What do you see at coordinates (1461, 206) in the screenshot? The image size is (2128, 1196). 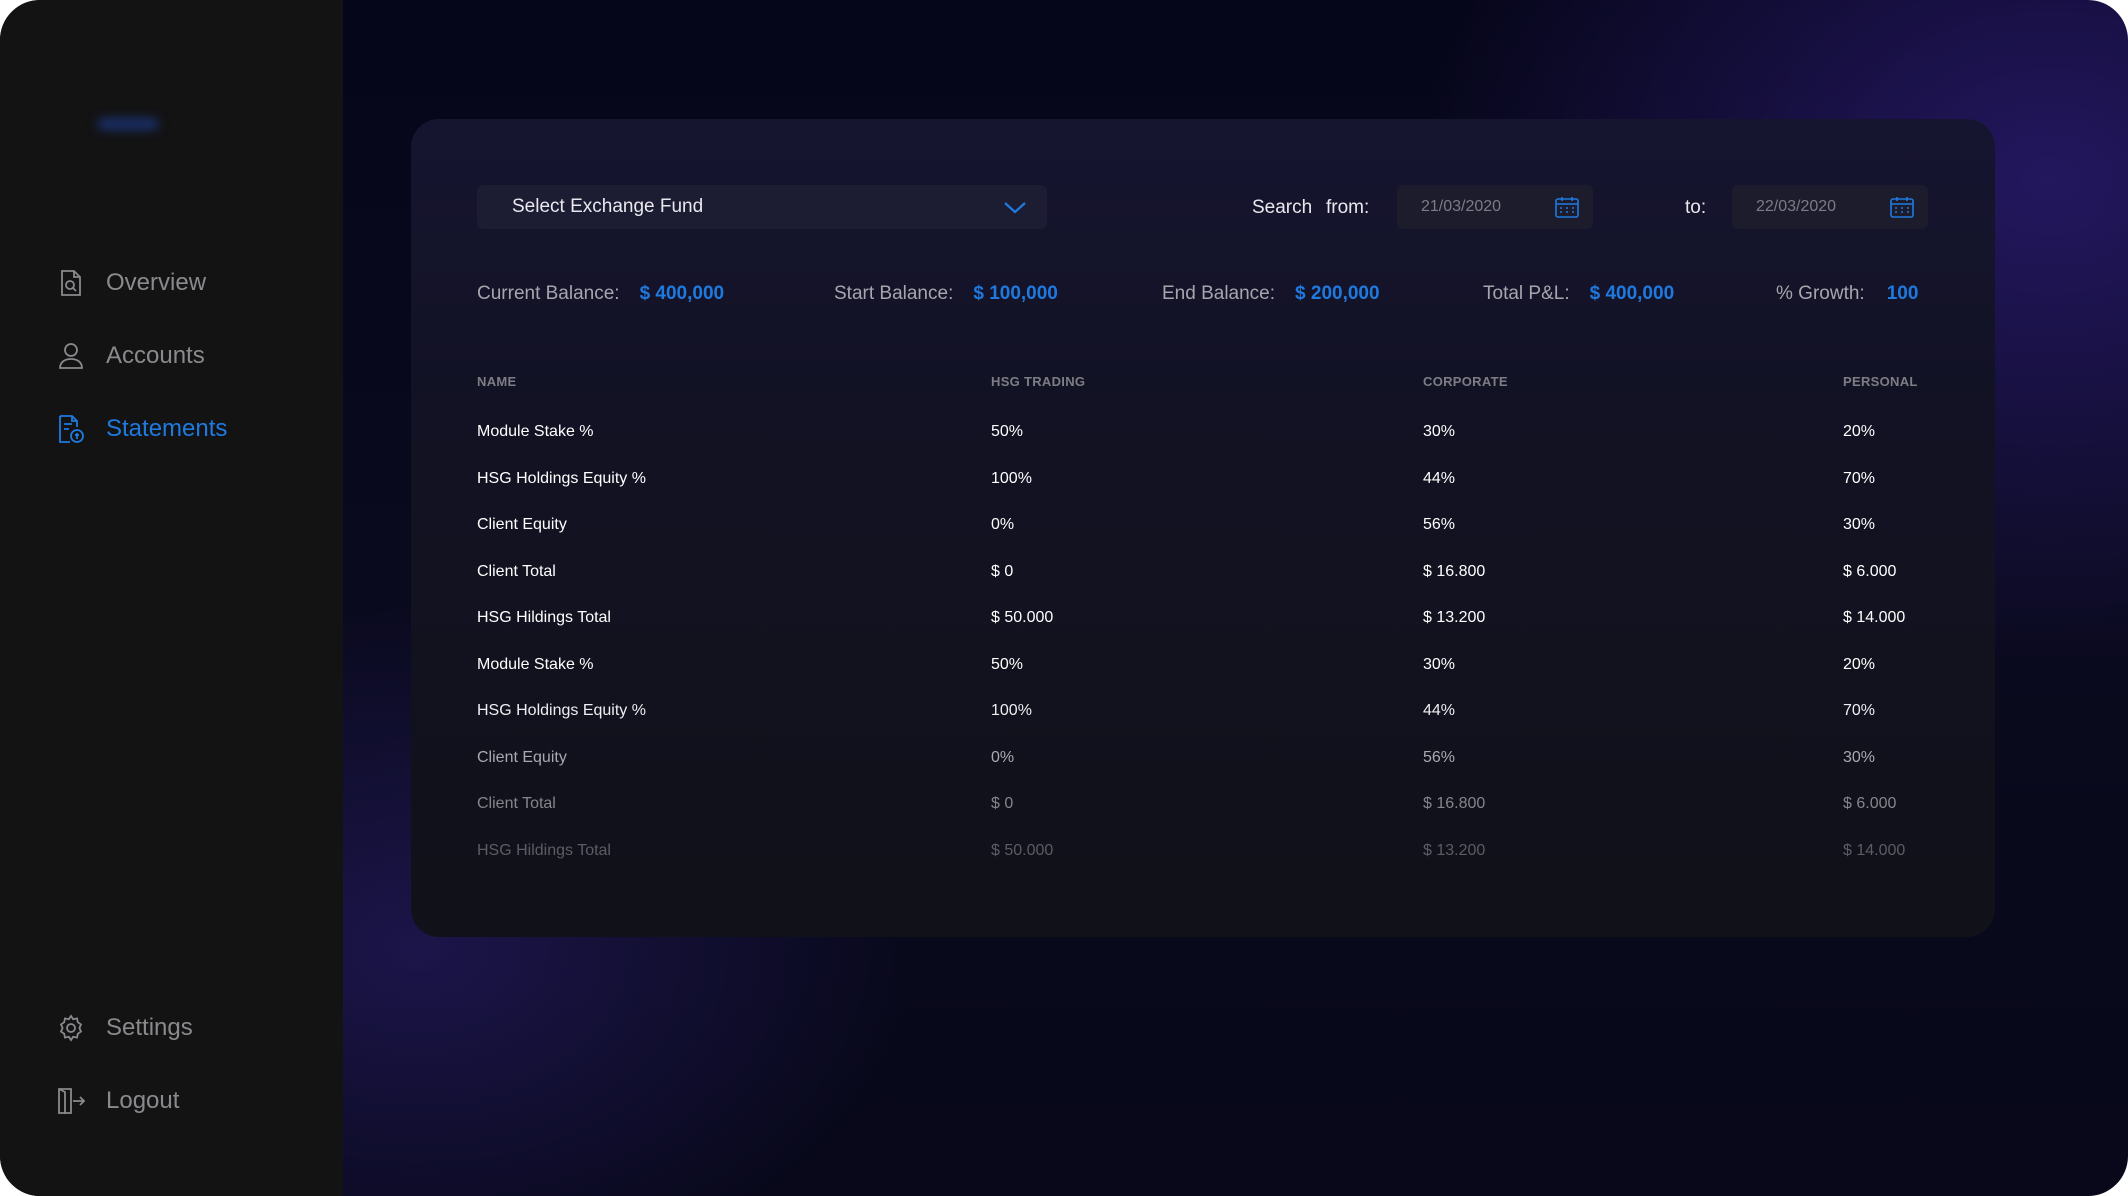 I see `from-date-value: 21/03/2020` at bounding box center [1461, 206].